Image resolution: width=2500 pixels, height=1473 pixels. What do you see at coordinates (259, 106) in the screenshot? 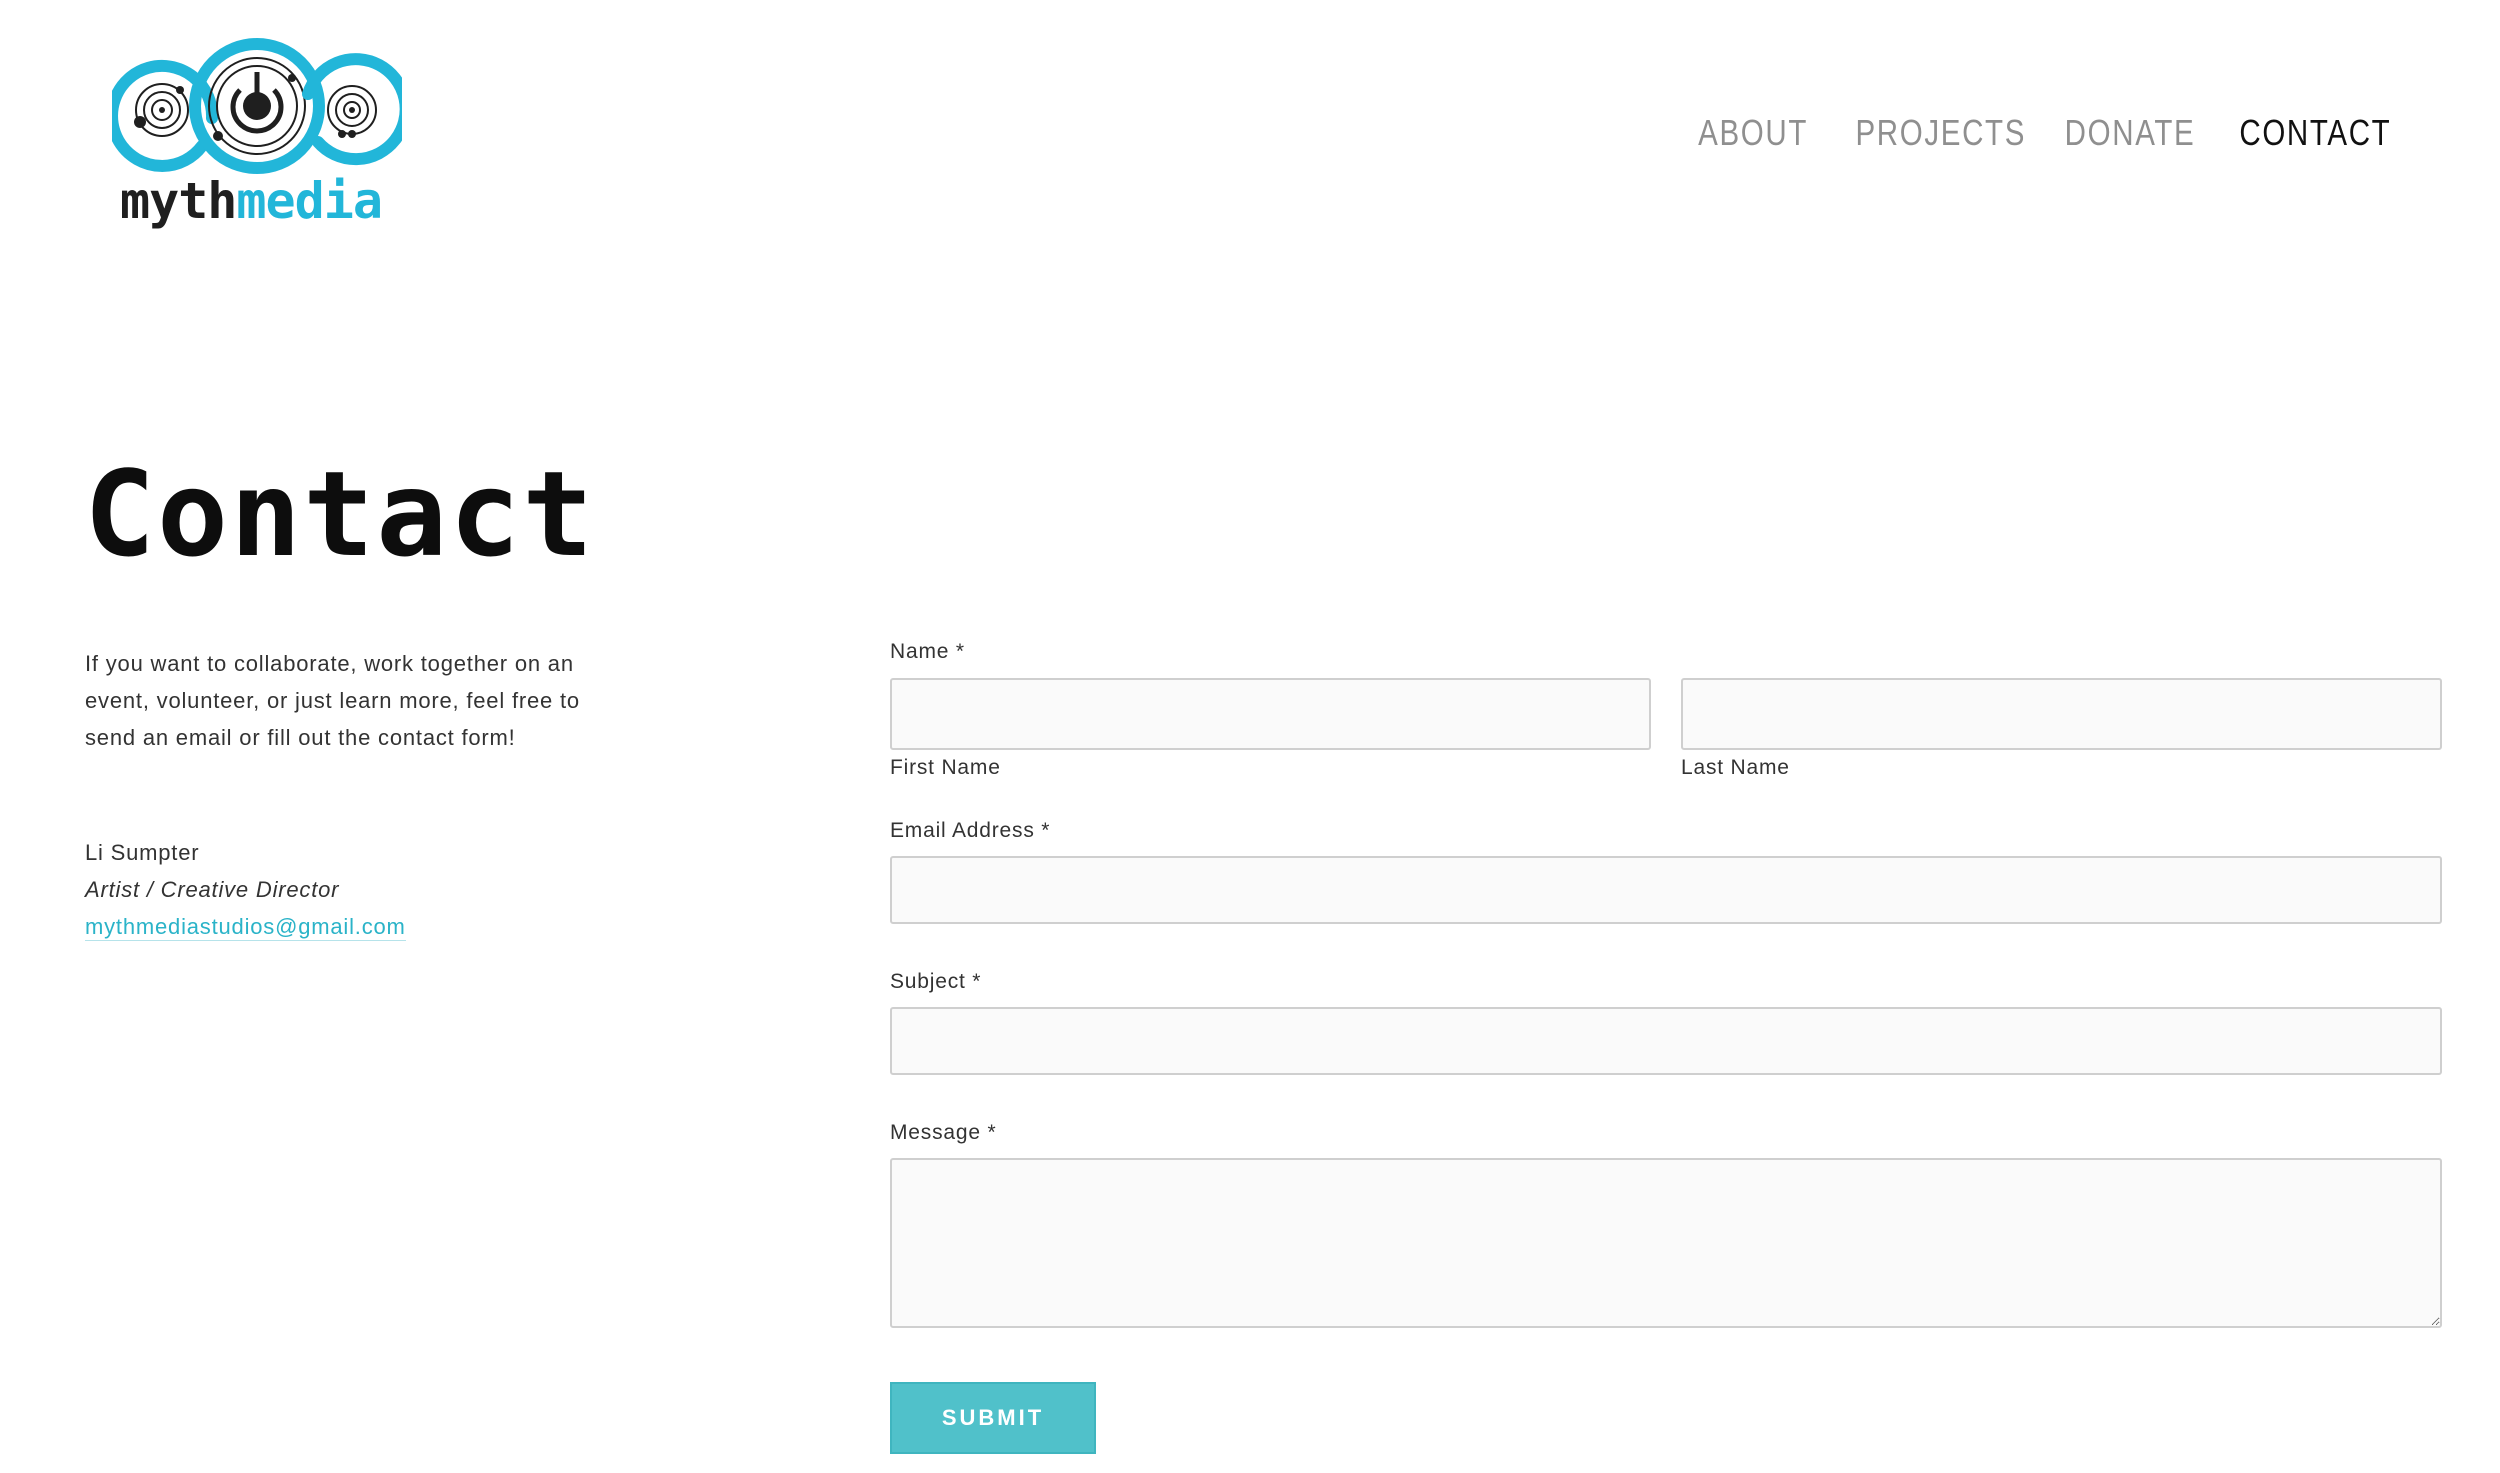
I see `logo-rings-icon` at bounding box center [259, 106].